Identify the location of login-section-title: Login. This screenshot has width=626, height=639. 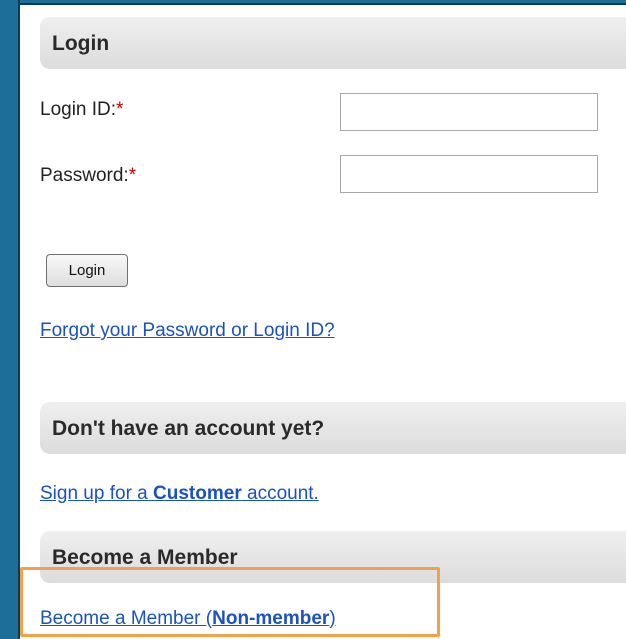
(81, 43).